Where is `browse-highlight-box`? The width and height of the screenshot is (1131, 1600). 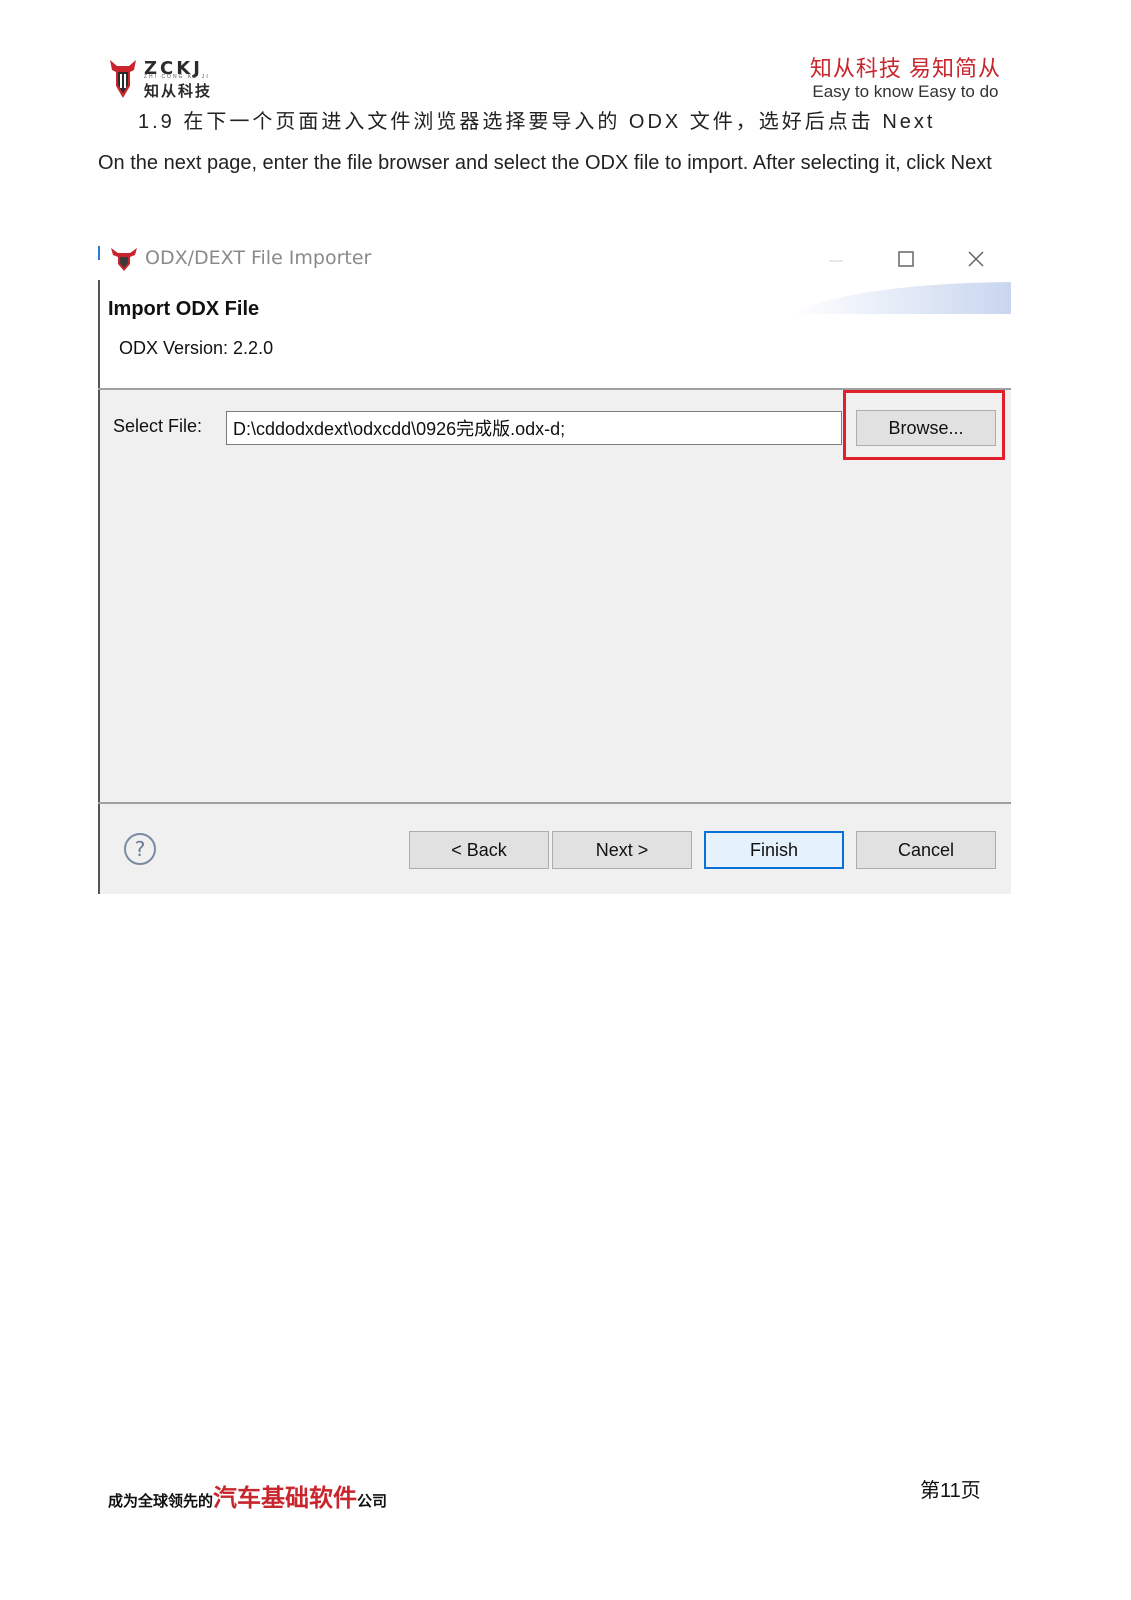
browse-highlight-box is located at coordinates (924, 425).